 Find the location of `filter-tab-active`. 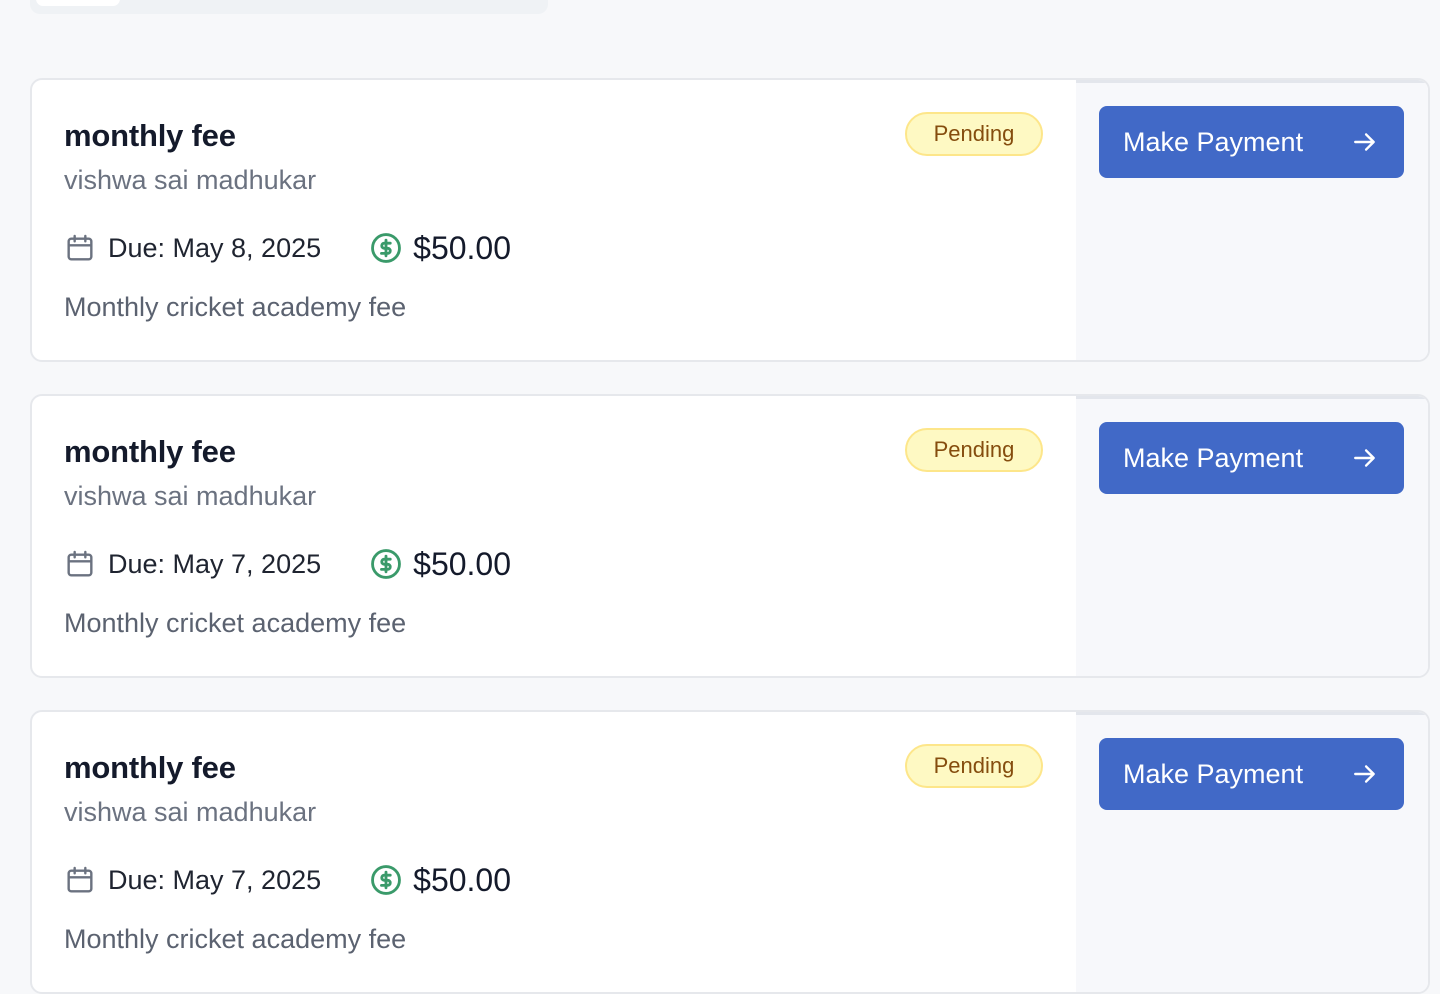

filter-tab-active is located at coordinates (78, 3).